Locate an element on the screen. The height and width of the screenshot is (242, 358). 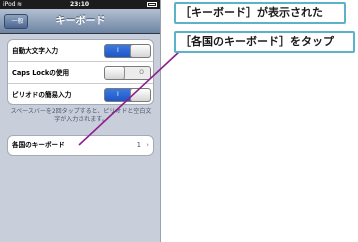
auto-capitalization-toggle: I is located at coordinates (127, 51).